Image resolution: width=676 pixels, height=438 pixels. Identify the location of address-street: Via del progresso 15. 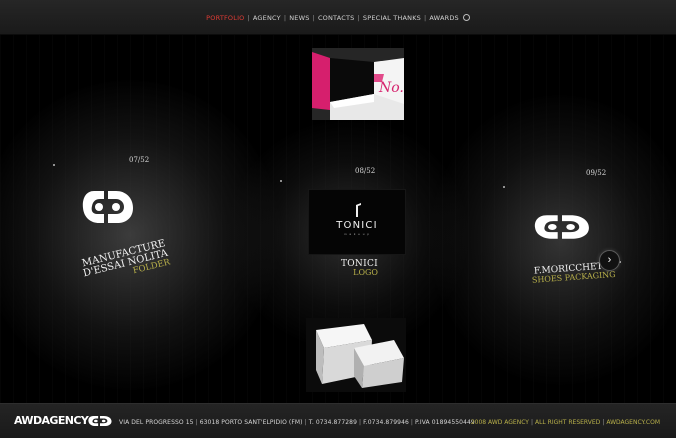
(156, 422).